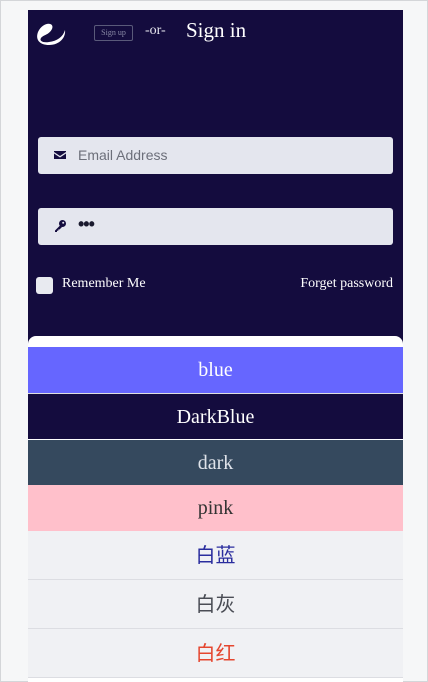 Image resolution: width=428 pixels, height=682 pixels. Describe the element at coordinates (123, 155) in the screenshot. I see `email-placeholder: Email Address` at that location.